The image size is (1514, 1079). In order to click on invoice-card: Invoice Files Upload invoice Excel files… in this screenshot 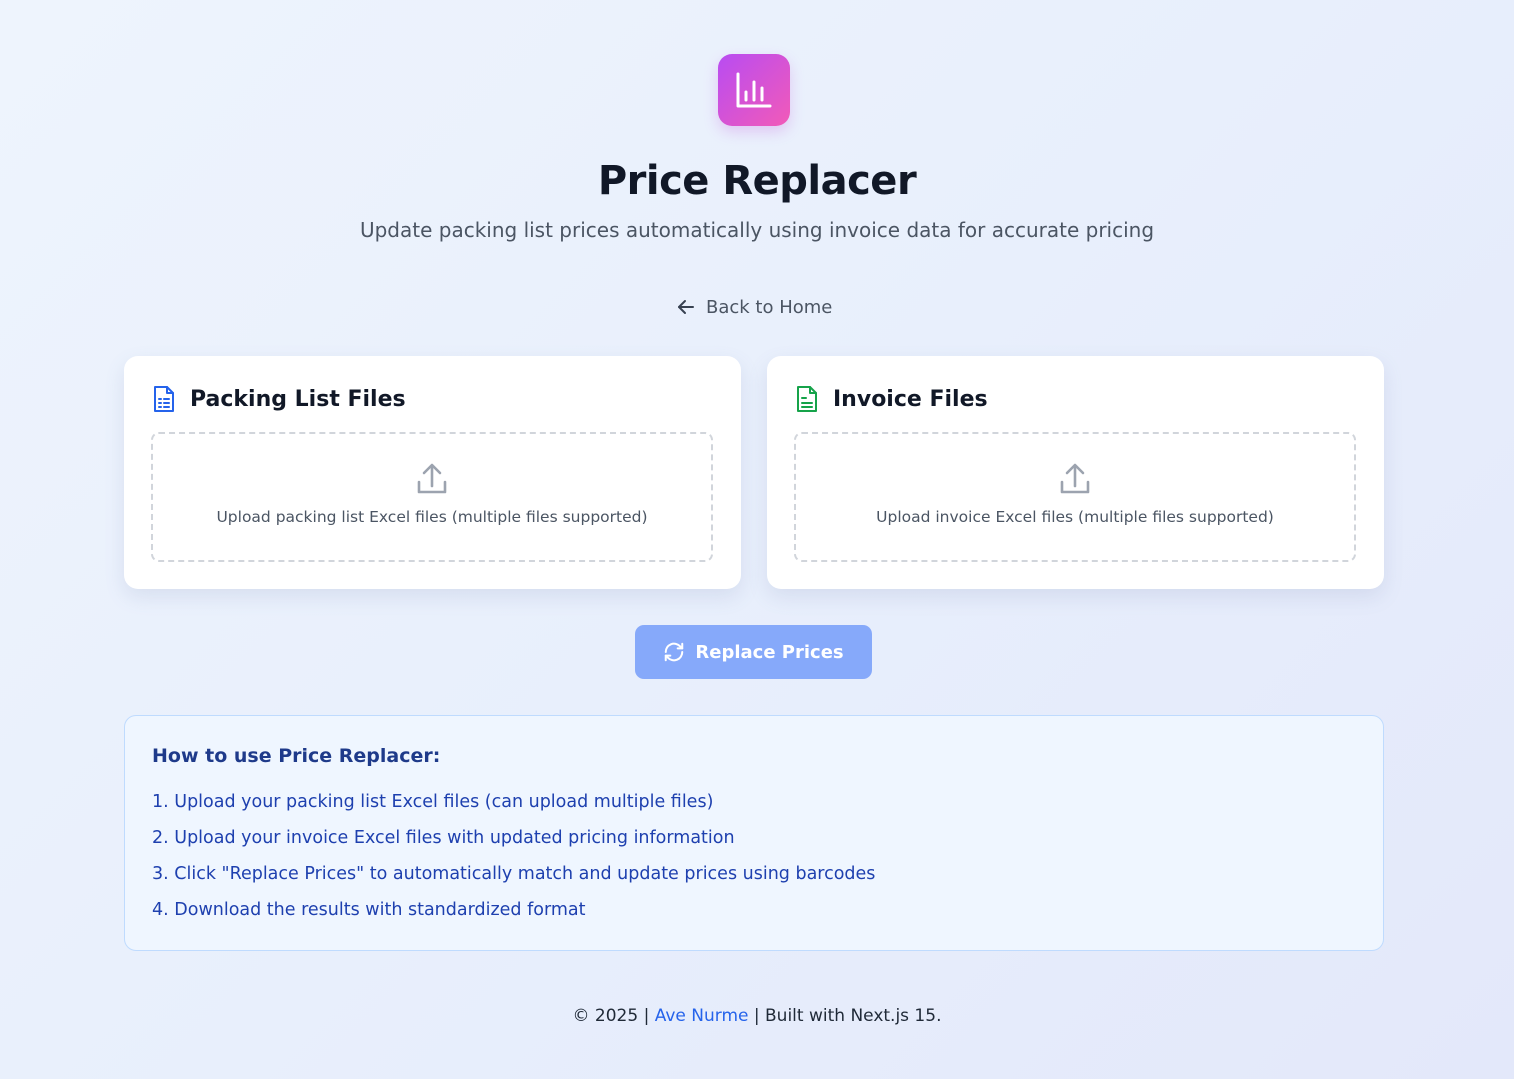, I will do `click(1075, 472)`.